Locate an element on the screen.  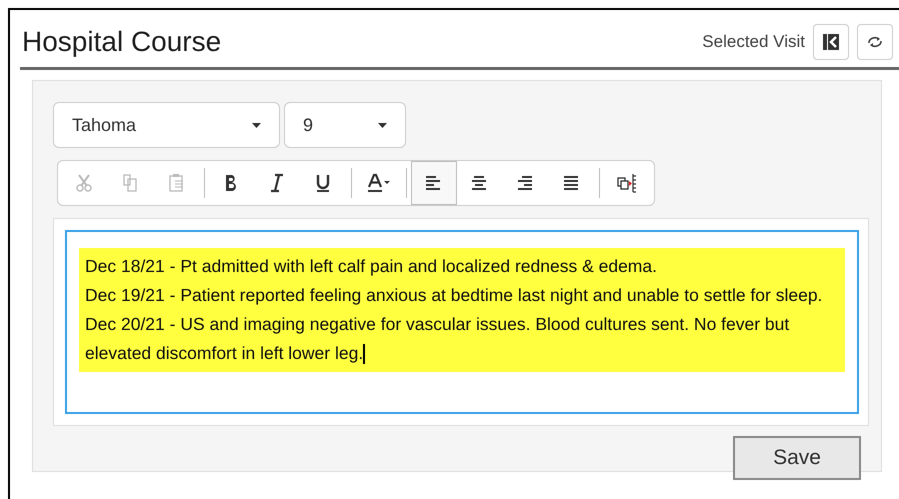
refresh-button is located at coordinates (875, 42).